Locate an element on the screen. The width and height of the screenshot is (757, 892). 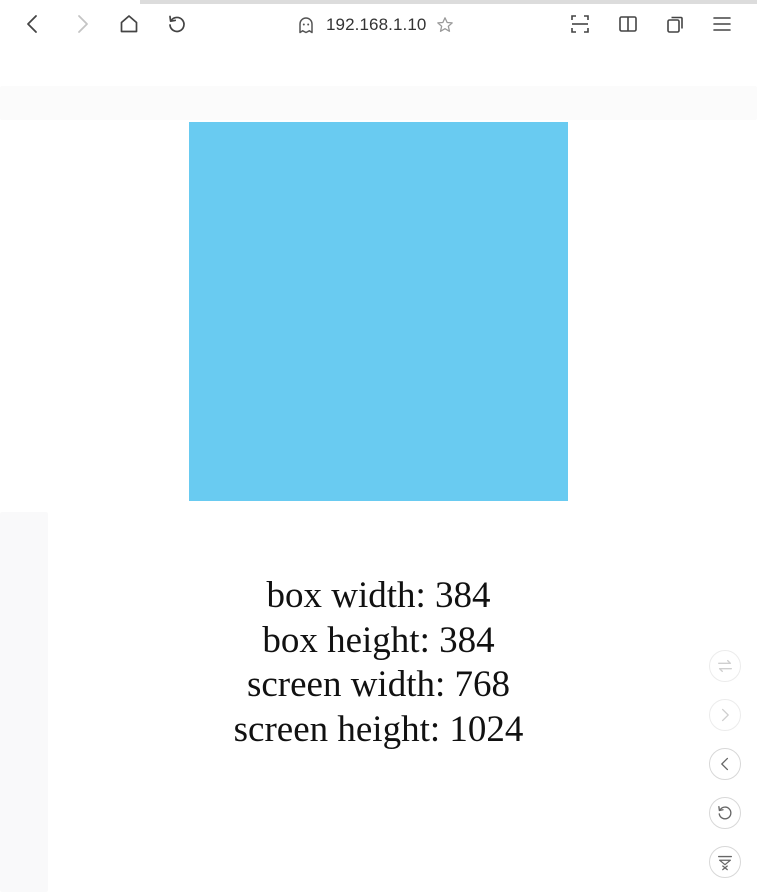
url-text: 192.168.1.10 is located at coordinates (376, 25).